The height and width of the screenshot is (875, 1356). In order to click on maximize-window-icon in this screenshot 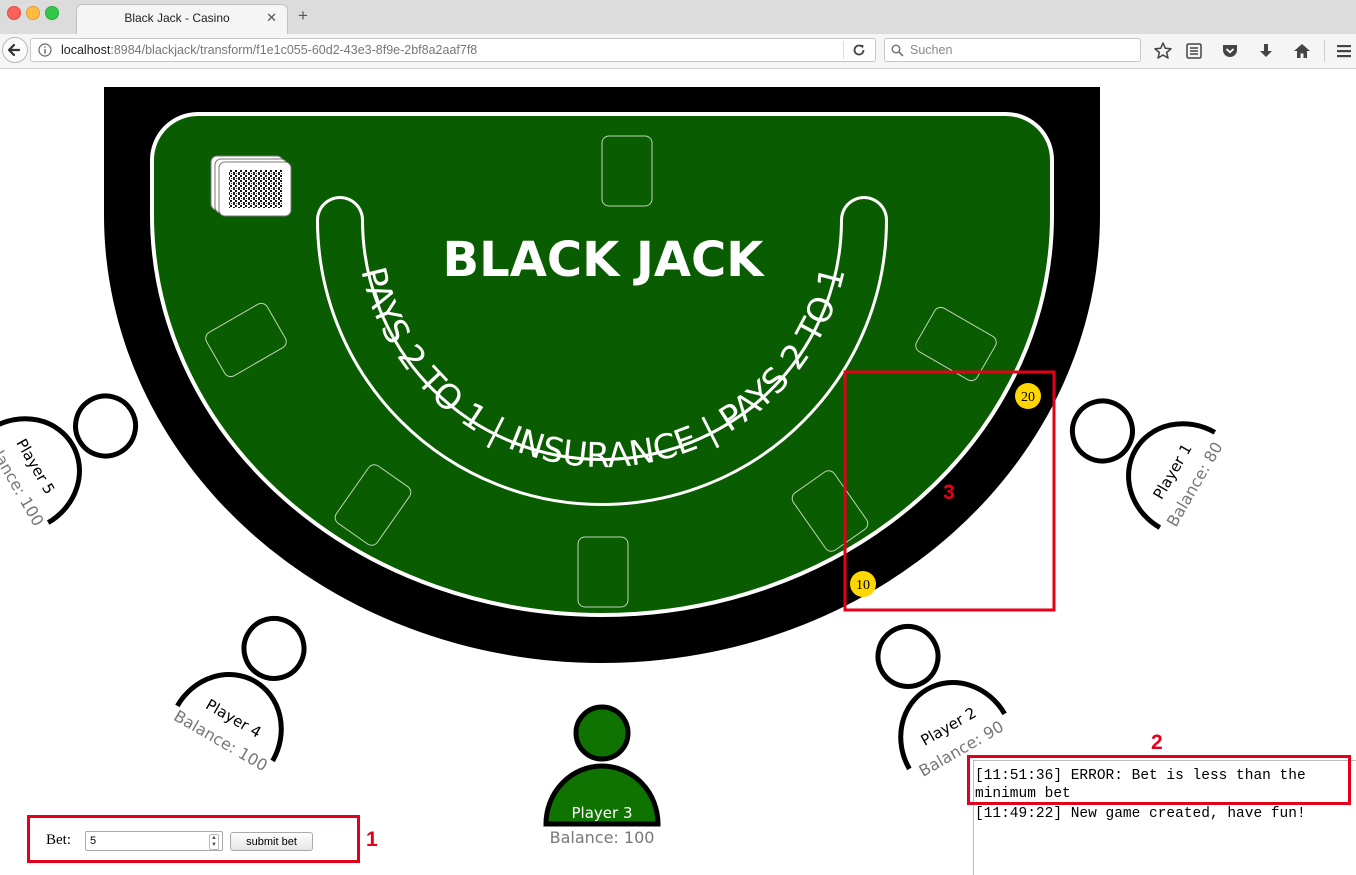, I will do `click(52, 13)`.